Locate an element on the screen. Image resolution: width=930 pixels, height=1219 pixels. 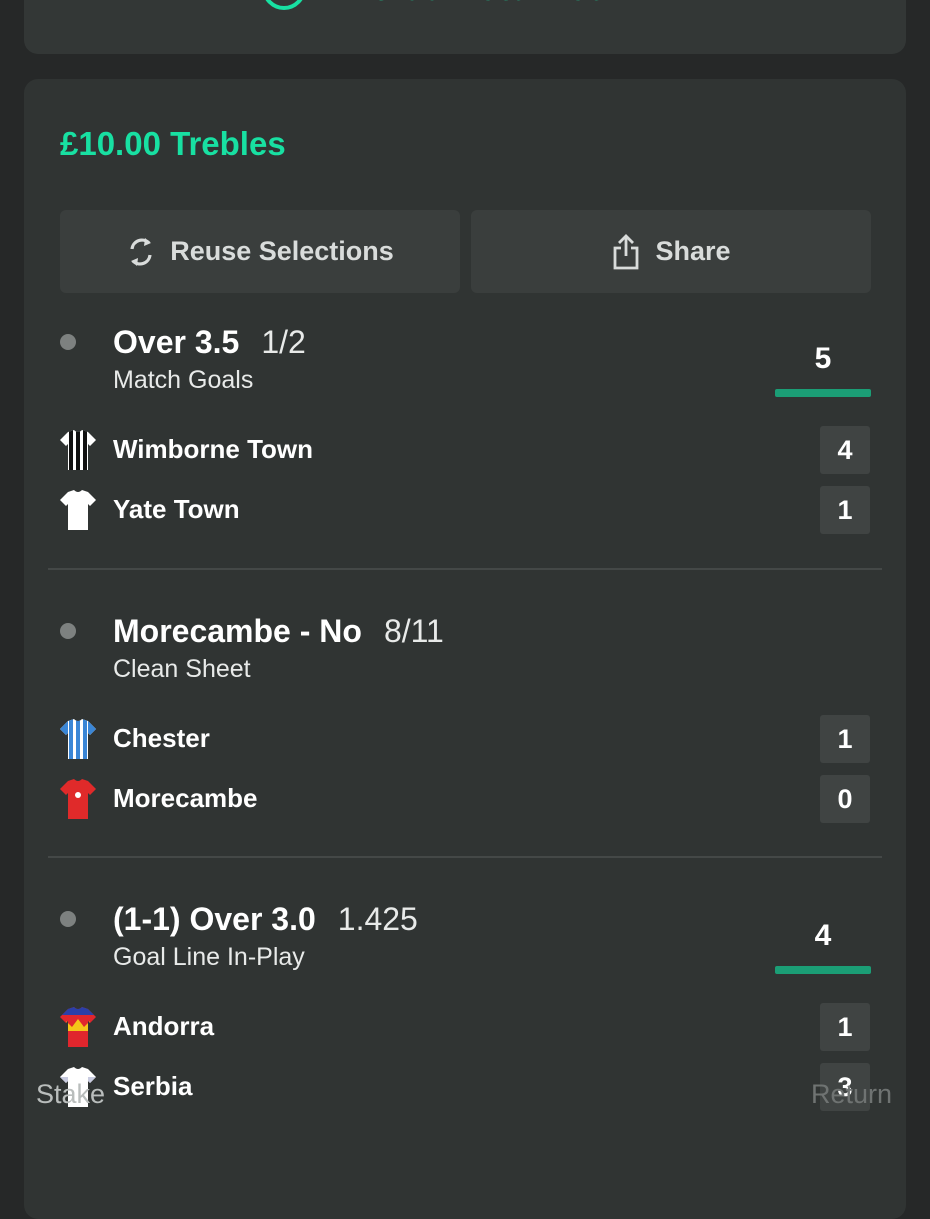
goal-total: 5 is located at coordinates (823, 358).